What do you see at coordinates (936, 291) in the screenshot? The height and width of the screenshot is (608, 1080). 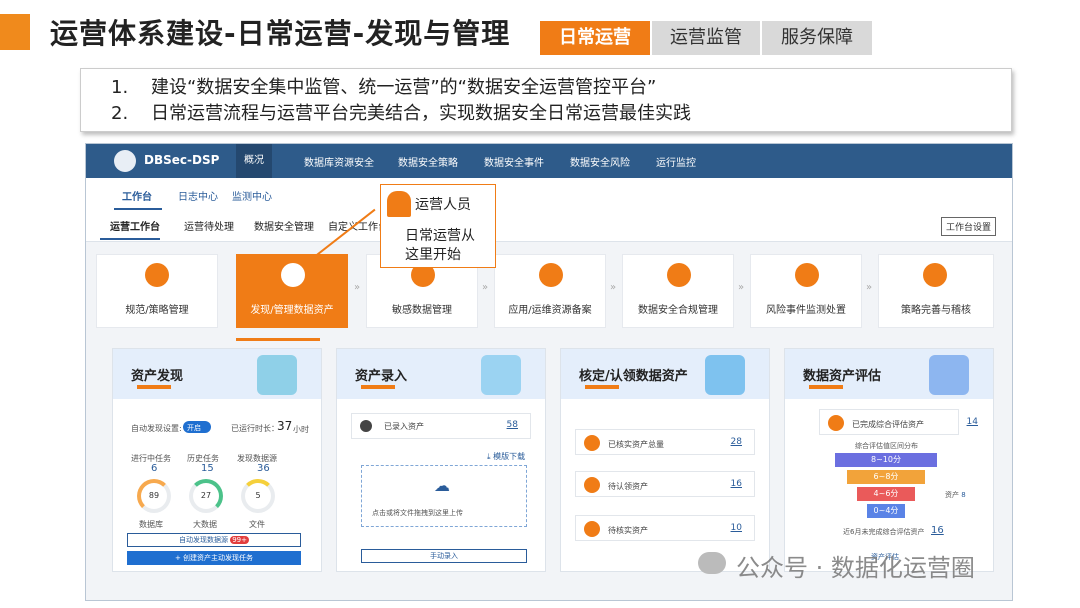 I see `step-audit: 策略完善与稽核` at bounding box center [936, 291].